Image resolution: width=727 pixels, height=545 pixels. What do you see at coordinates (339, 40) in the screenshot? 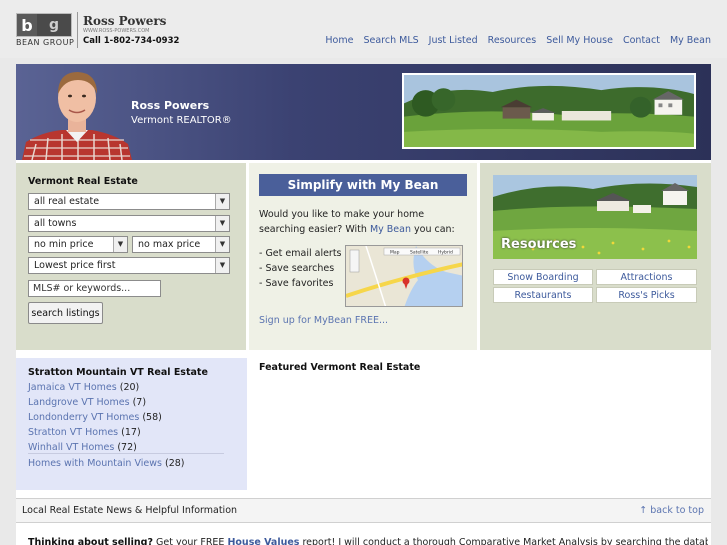
I see `nav-home: Home` at bounding box center [339, 40].